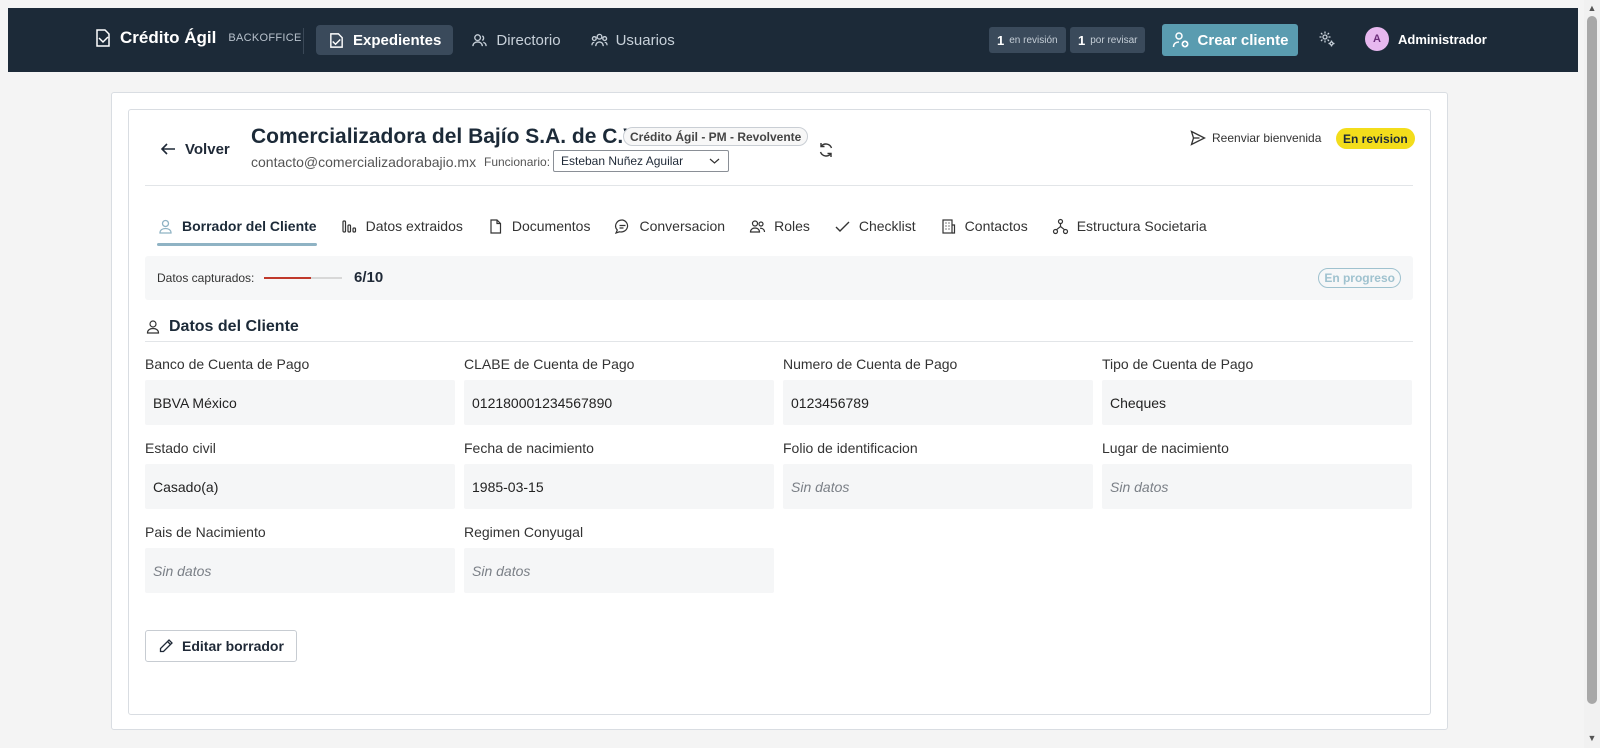  I want to click on officer-label: Funcionario:, so click(517, 162).